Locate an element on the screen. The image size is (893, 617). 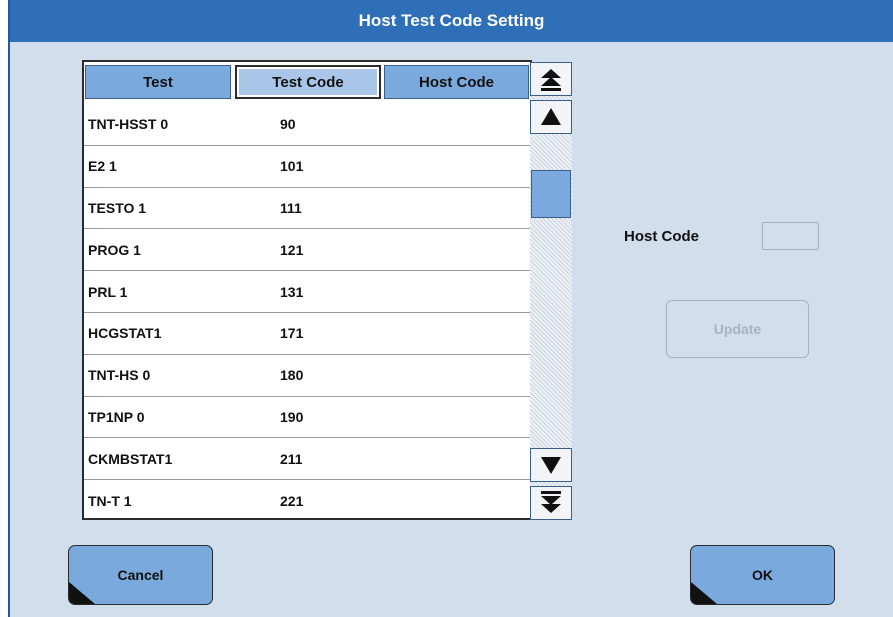
test-cell: PROG 1 is located at coordinates (114, 249).